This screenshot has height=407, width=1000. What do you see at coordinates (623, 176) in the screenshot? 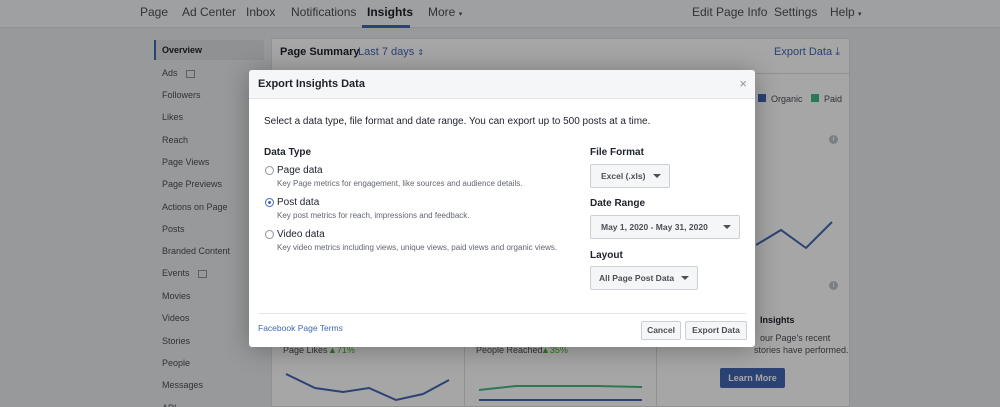
I see `file-format-value: Excel (.xls)` at bounding box center [623, 176].